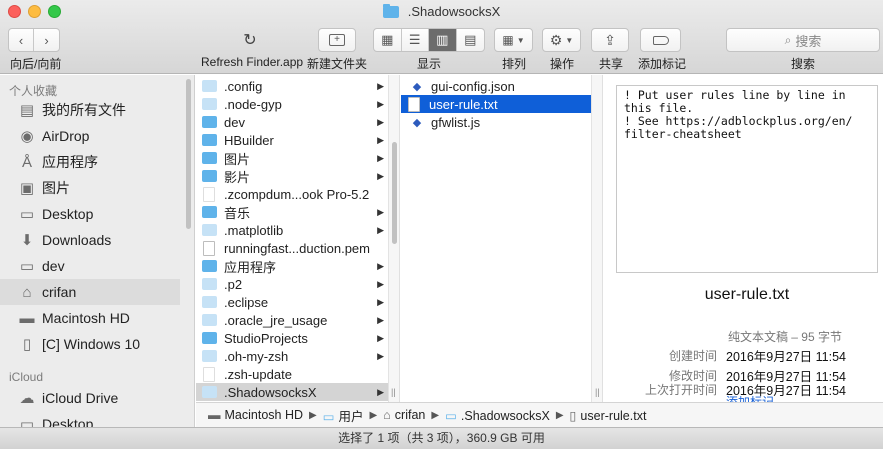 The height and width of the screenshot is (449, 883). What do you see at coordinates (27, 214) in the screenshot?
I see `desktop-icon: ▭` at bounding box center [27, 214].